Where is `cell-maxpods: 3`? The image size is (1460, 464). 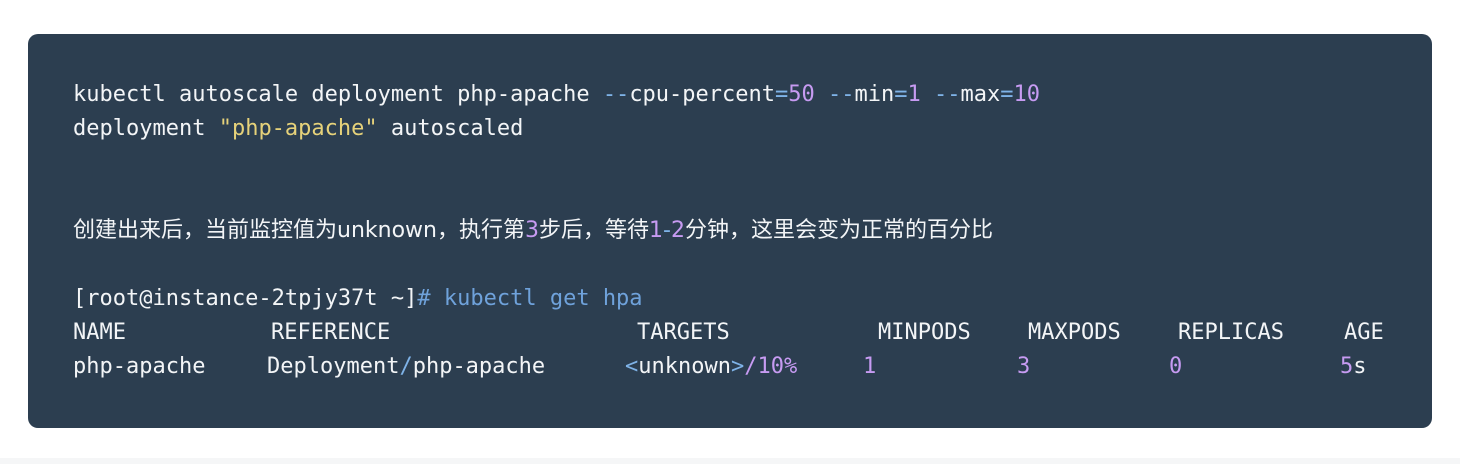
cell-maxpods: 3 is located at coordinates (1024, 366).